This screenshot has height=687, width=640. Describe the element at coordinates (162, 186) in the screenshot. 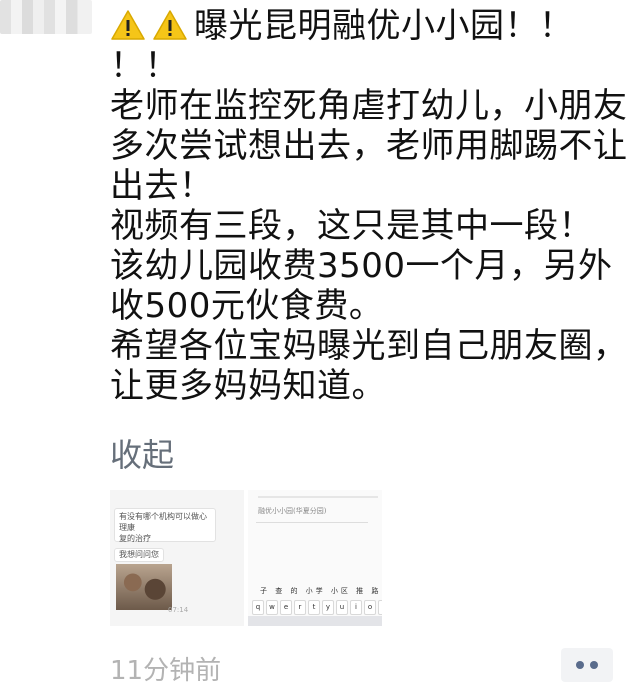

I see `post-text-line: 出去！` at that location.